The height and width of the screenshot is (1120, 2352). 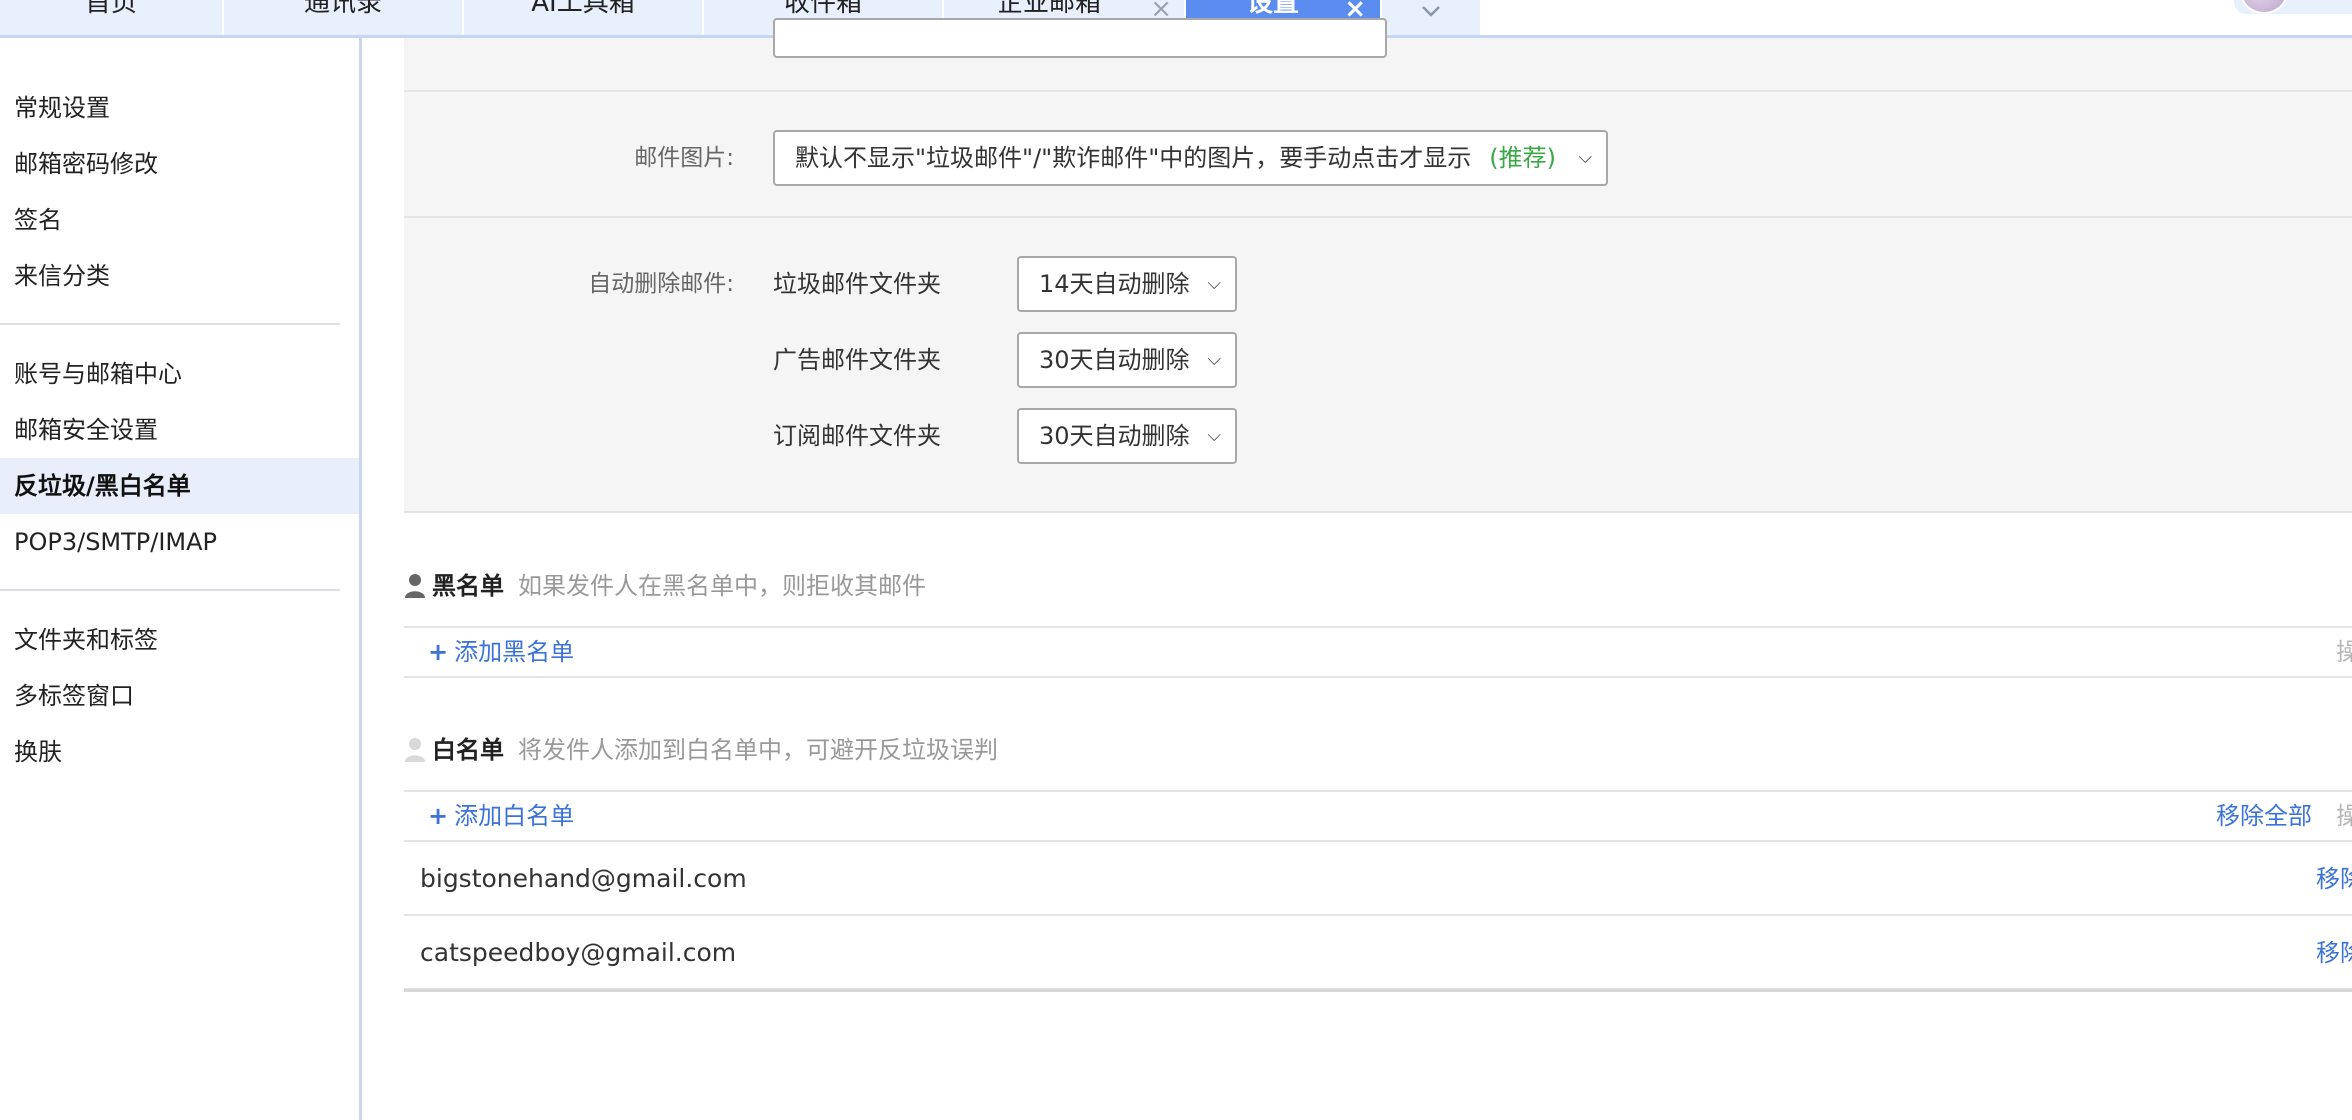 I want to click on sidebar-item-password: 邮箱密码修改, so click(x=179, y=164).